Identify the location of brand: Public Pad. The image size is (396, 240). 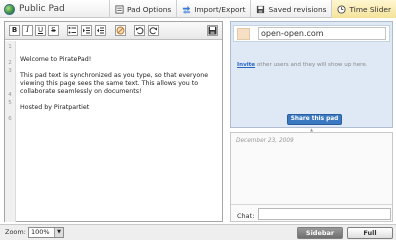
(34, 9).